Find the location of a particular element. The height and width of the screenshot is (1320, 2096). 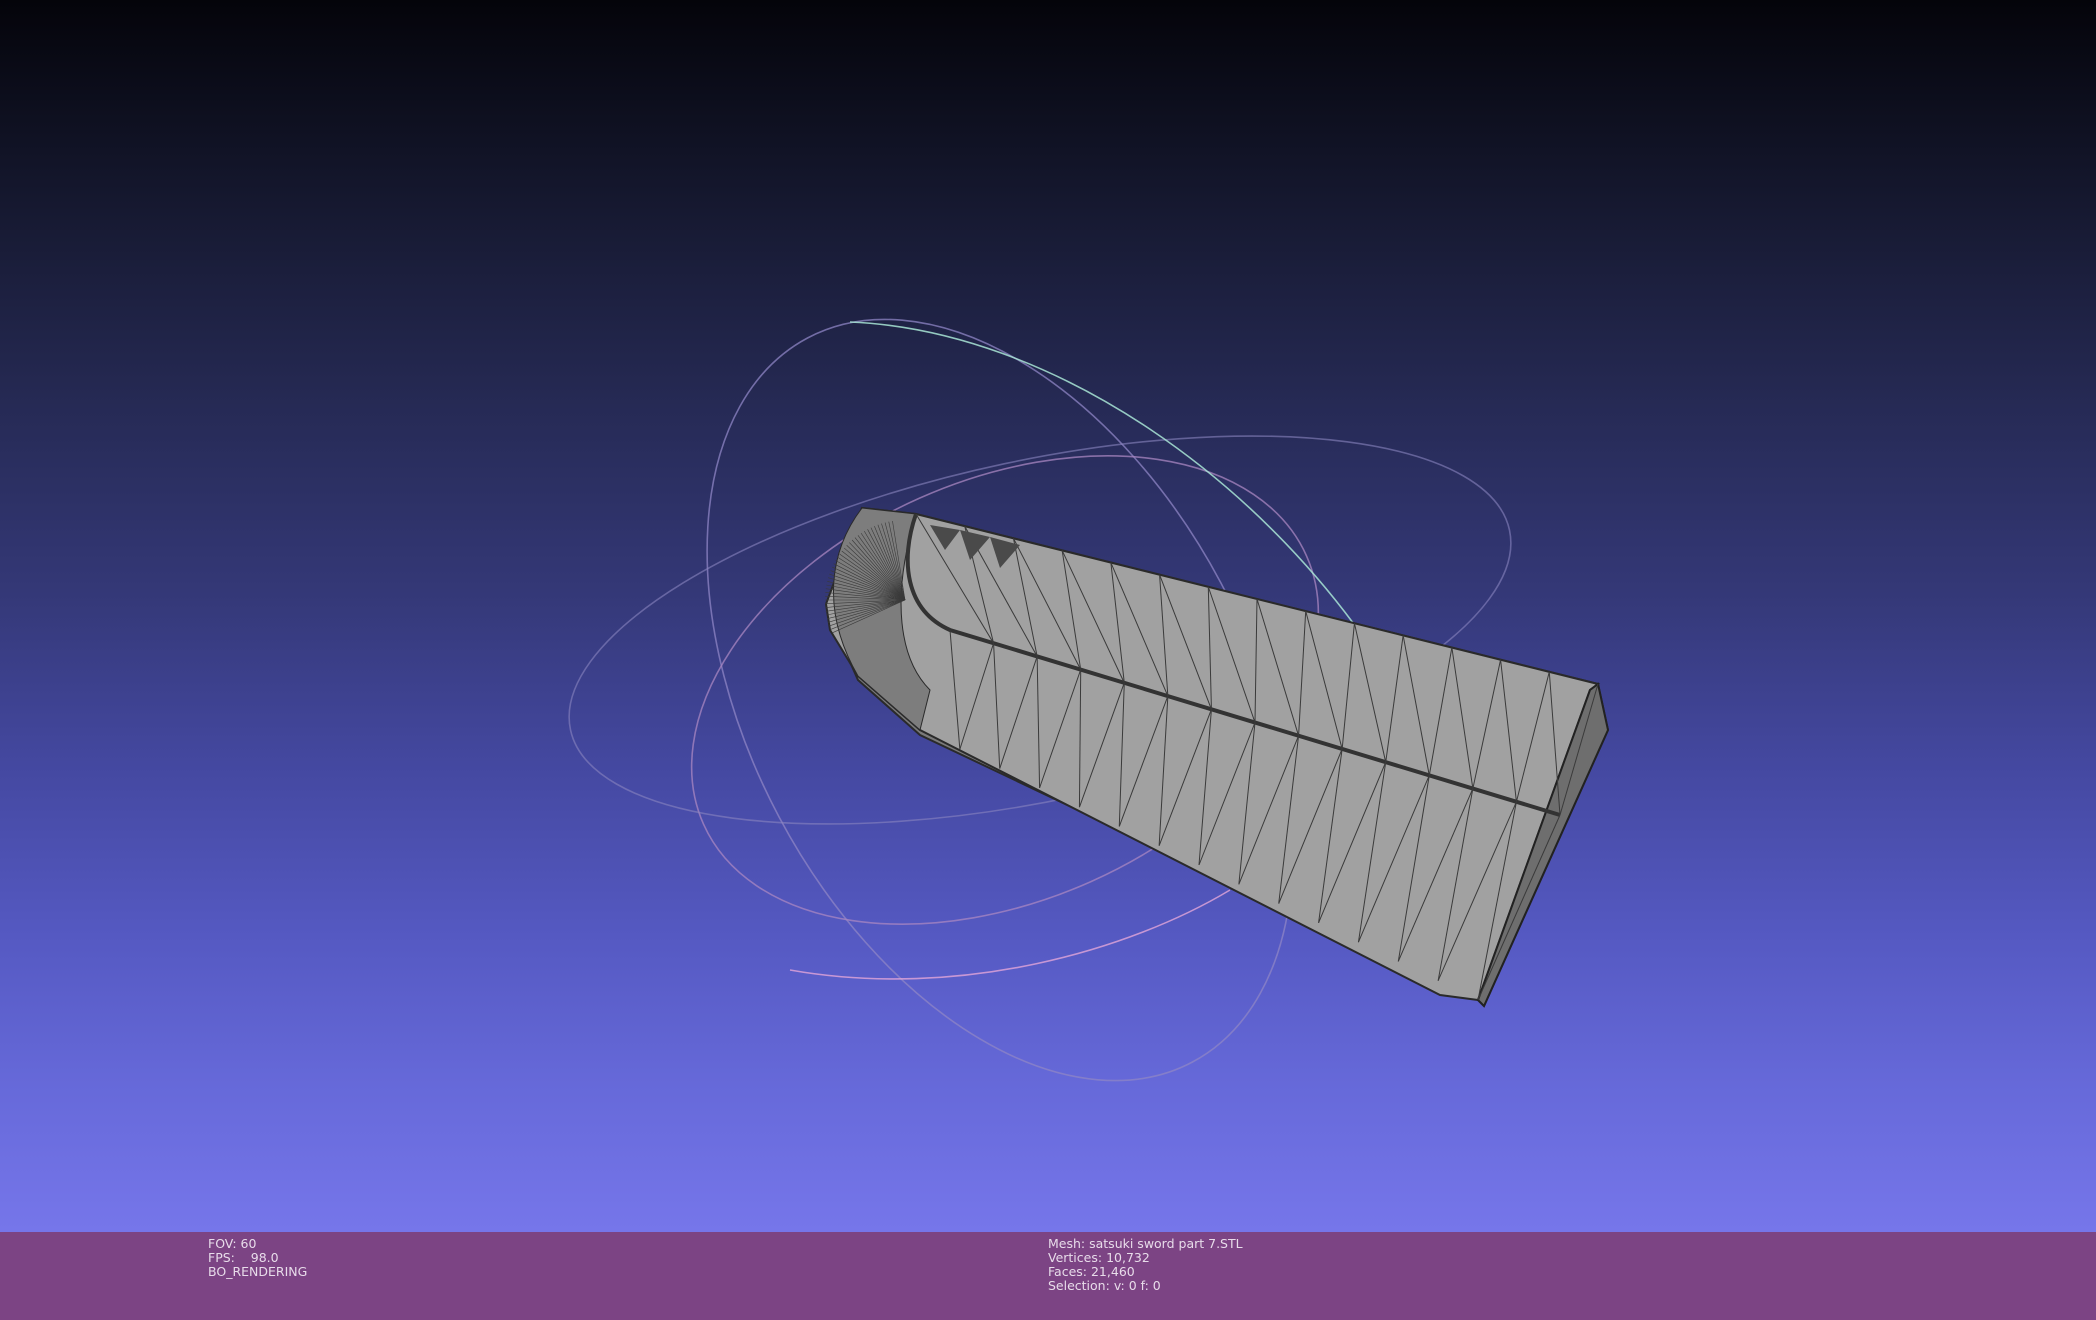

mesh-name: satsuki sword part 7.STL is located at coordinates (1166, 1243).